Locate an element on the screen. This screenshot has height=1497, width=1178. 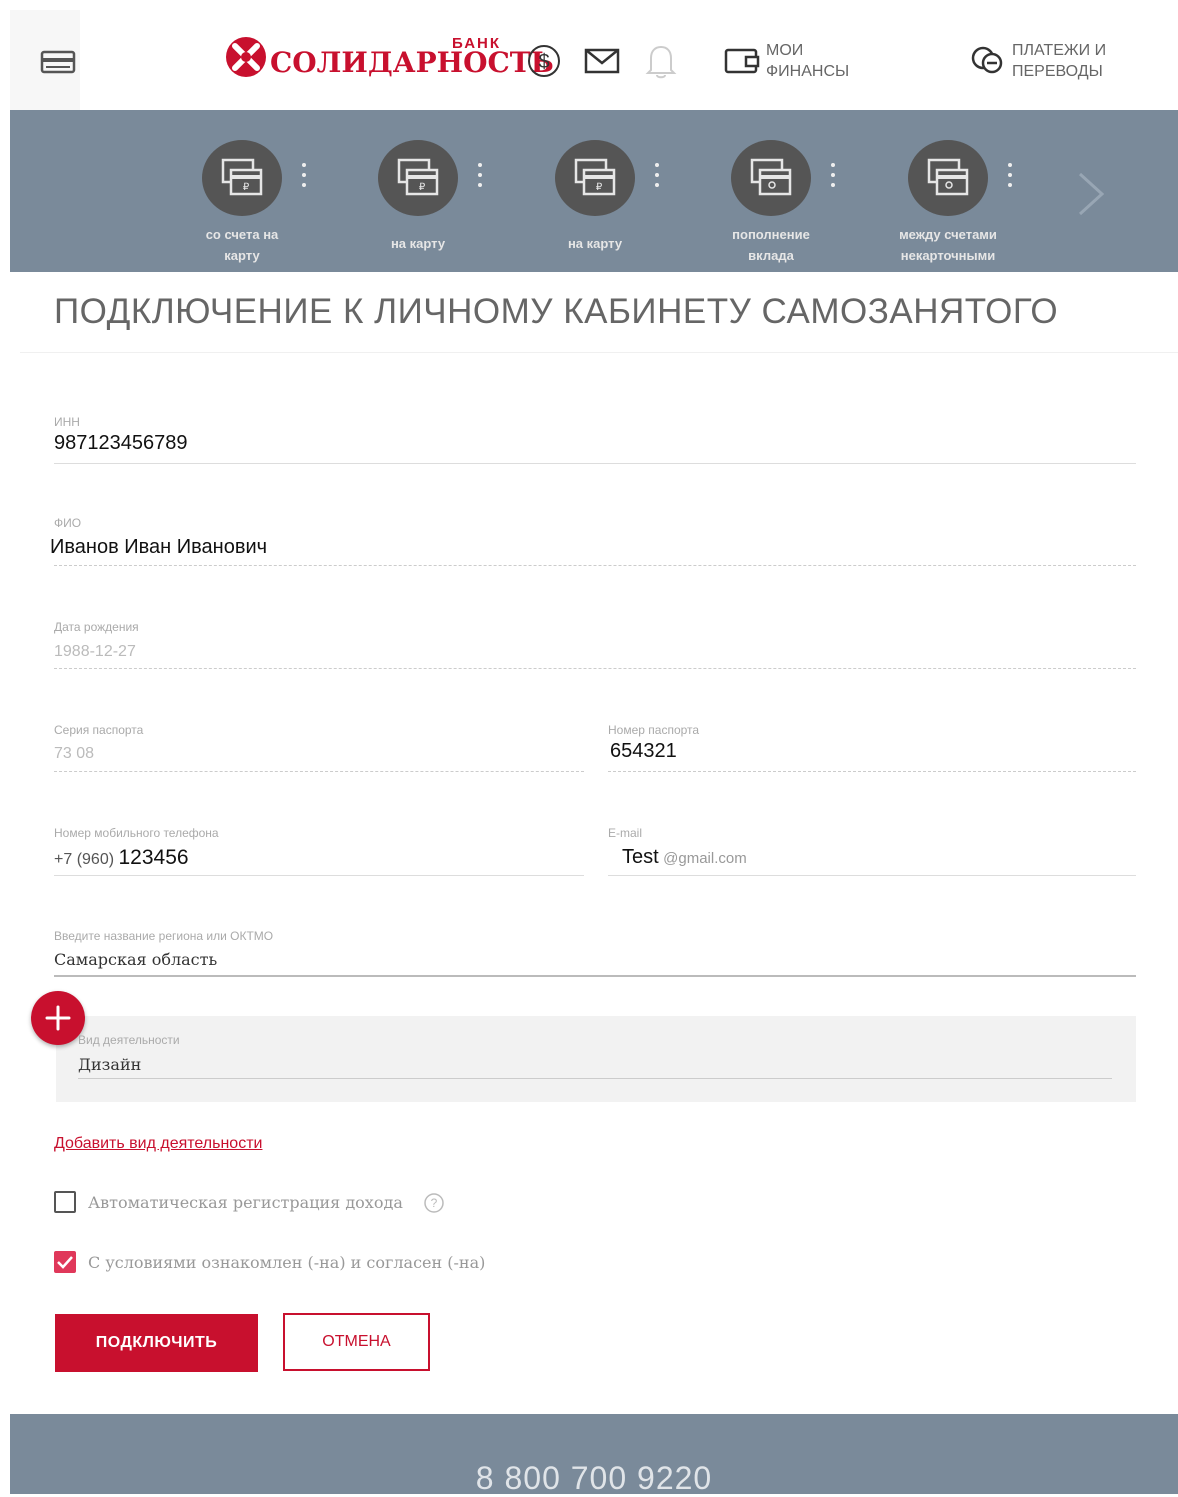
email-user: Test is located at coordinates (640, 857).